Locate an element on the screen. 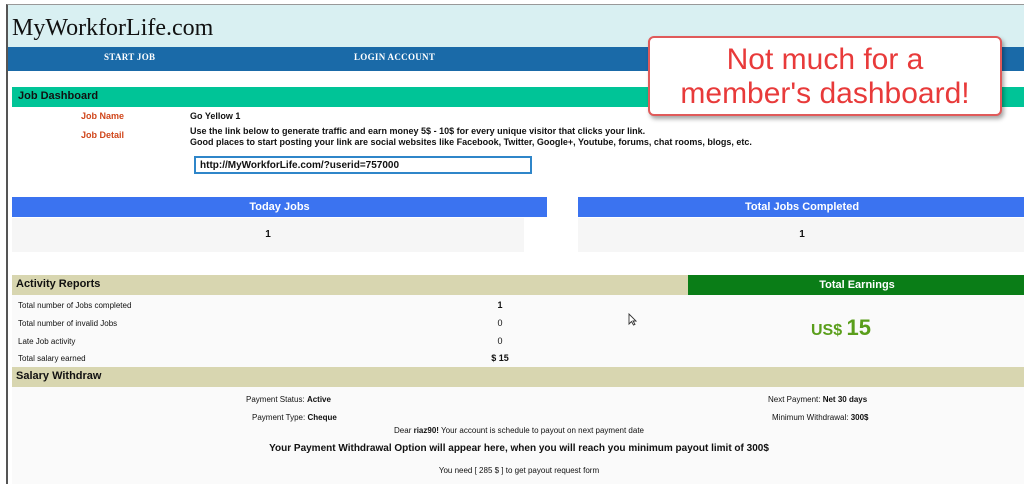 The image size is (1024, 484). site-title: MyWorkforLife.com is located at coordinates (112, 28).